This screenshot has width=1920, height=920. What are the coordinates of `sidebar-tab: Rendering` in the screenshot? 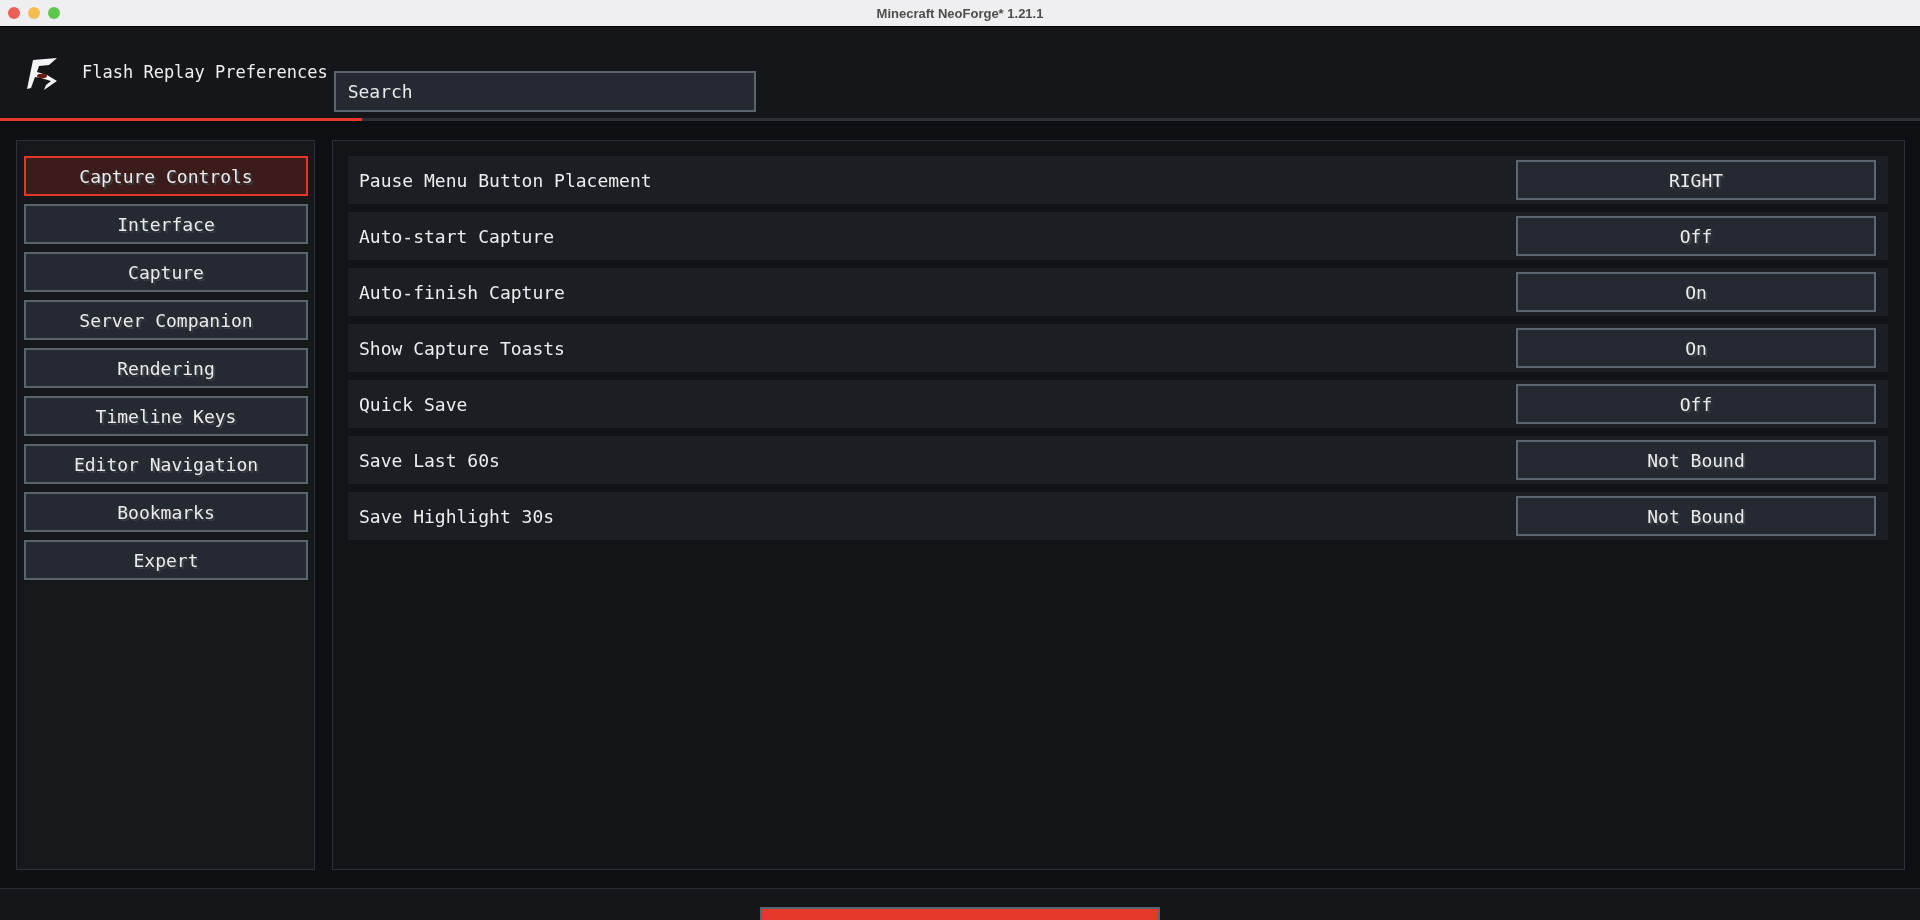 It's located at (166, 368).